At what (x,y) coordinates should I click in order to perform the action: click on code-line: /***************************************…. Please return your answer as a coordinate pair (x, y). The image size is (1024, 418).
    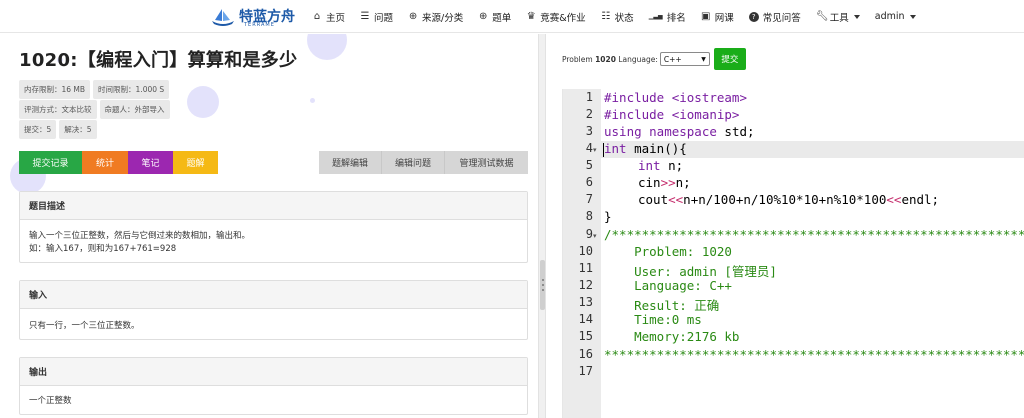
    Looking at the image, I should click on (814, 234).